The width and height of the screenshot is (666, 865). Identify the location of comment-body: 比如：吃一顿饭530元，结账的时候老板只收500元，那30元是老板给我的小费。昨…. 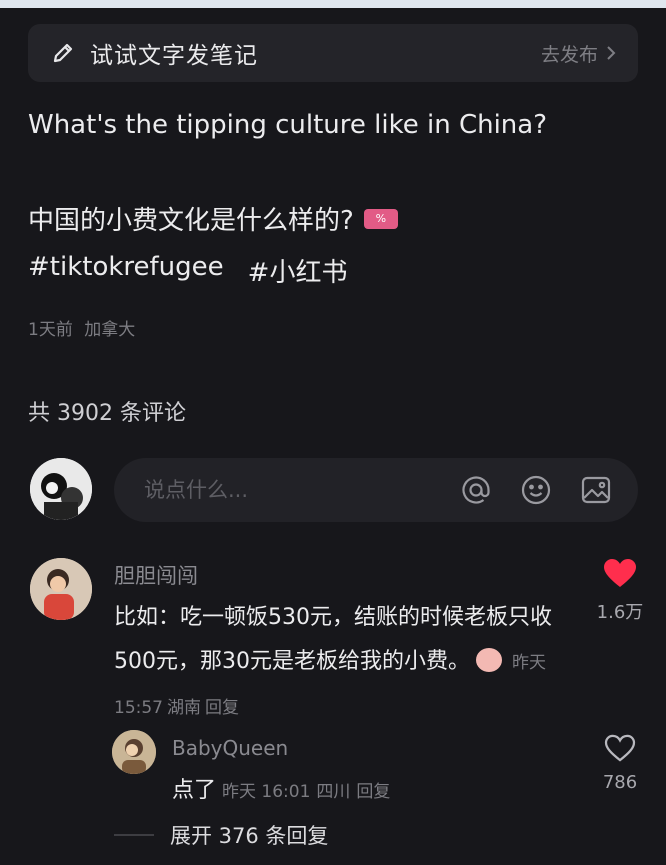
(339, 663).